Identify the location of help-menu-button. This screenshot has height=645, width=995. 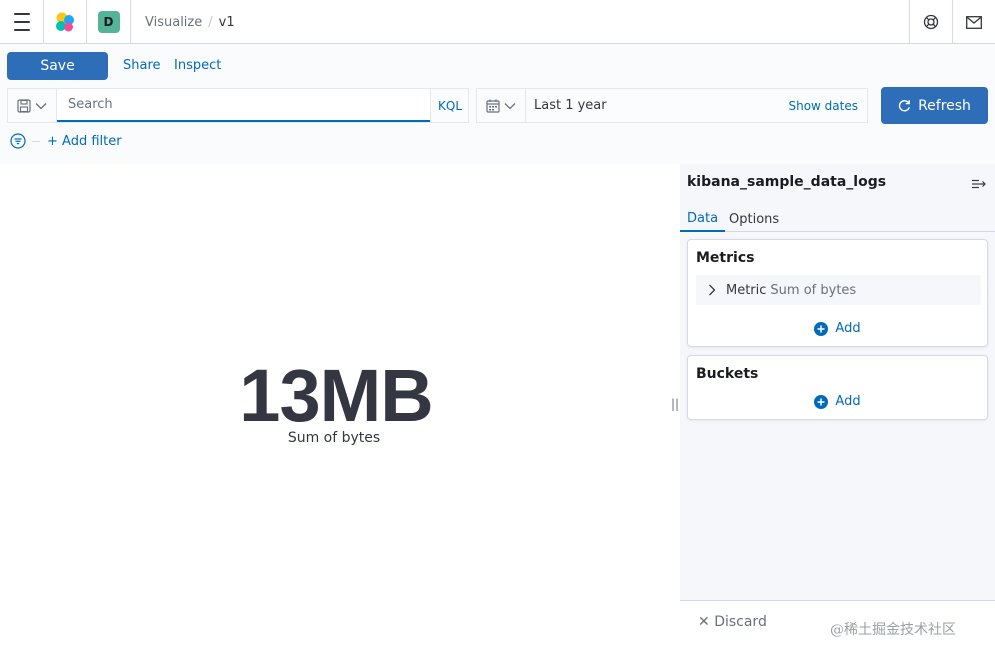
(930, 22).